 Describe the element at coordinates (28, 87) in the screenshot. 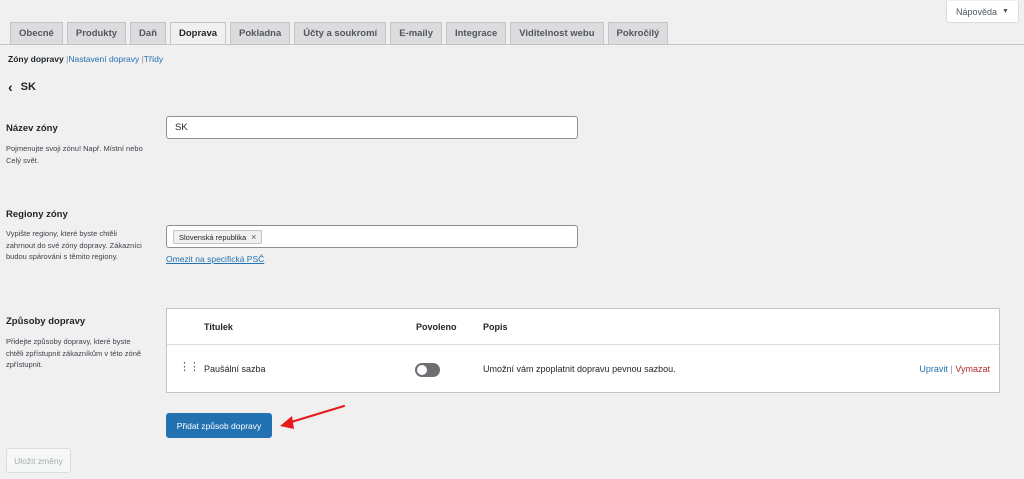

I see `zone-title: SK` at that location.